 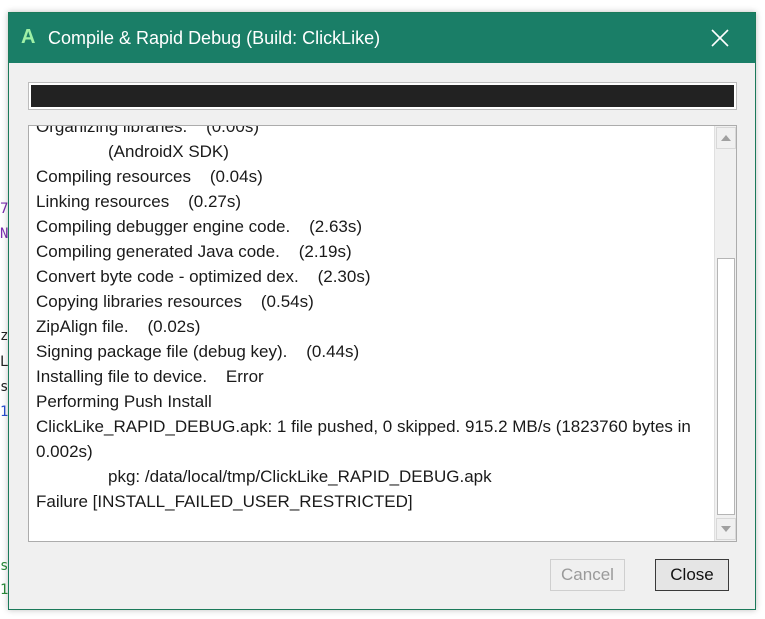 I want to click on progress-fill, so click(x=382, y=96).